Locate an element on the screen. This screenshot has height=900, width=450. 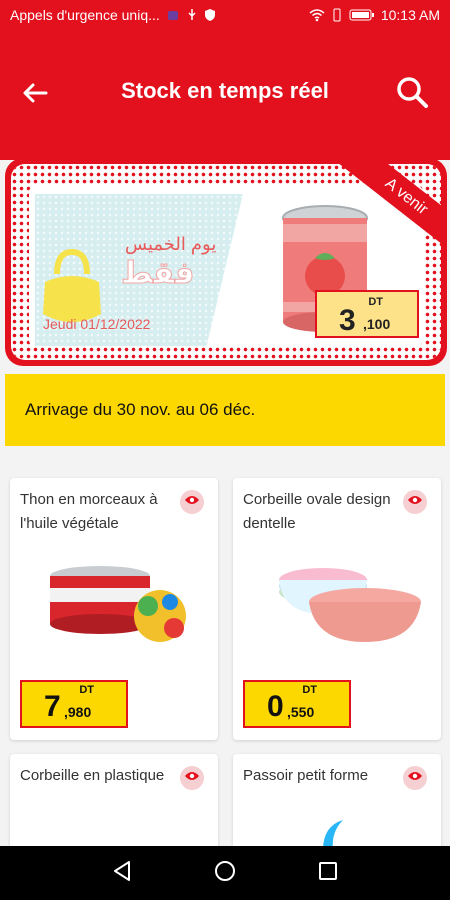
product-price-sub: ,550 is located at coordinates (301, 712).